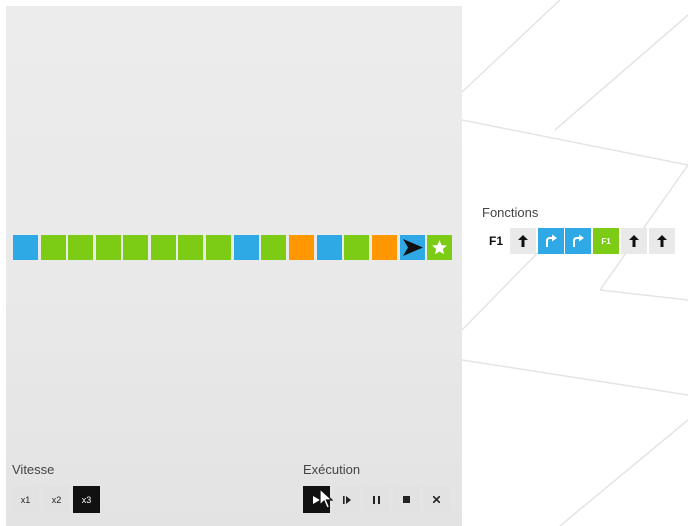  What do you see at coordinates (332, 469) in the screenshot?
I see `execution-label: Exécution` at bounding box center [332, 469].